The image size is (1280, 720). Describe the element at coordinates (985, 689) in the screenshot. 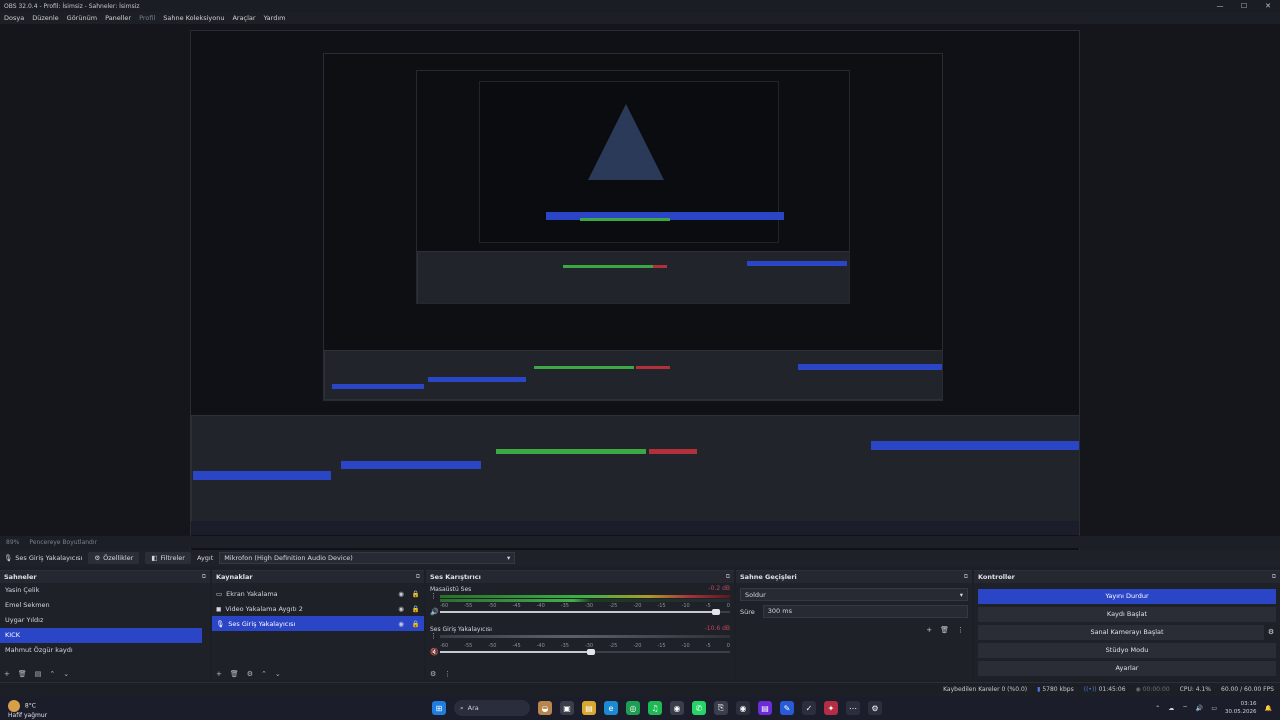

I see `dropped-frames: Kaybedilen Kareler 0 (%0.0)` at that location.